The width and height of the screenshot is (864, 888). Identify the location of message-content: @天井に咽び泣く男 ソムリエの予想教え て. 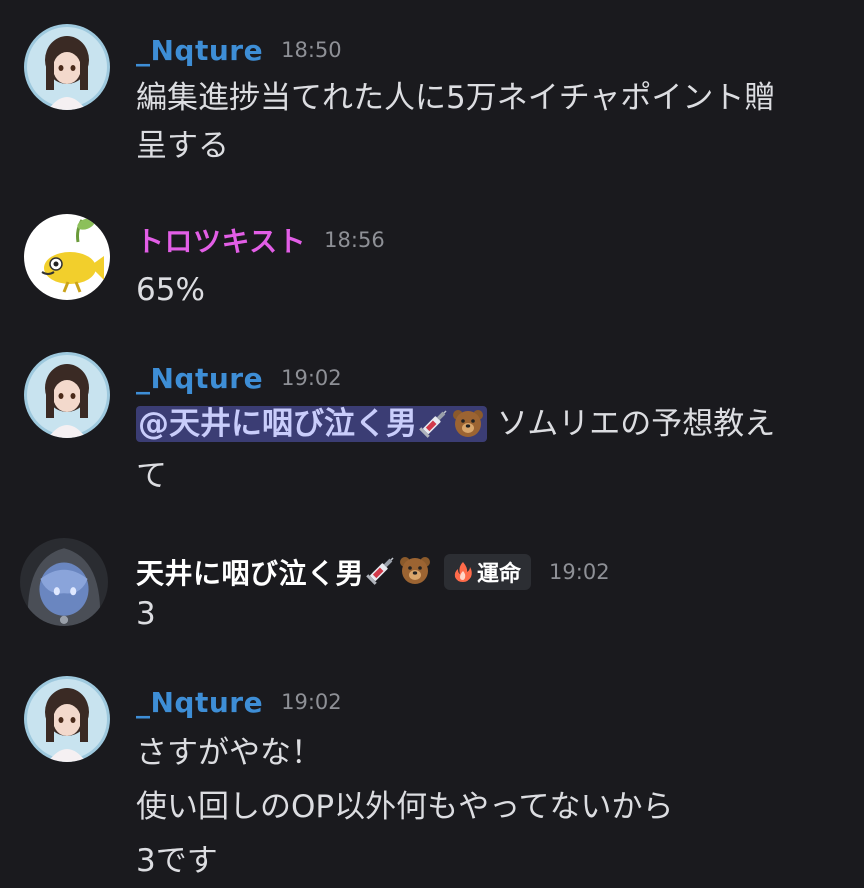
(486, 450).